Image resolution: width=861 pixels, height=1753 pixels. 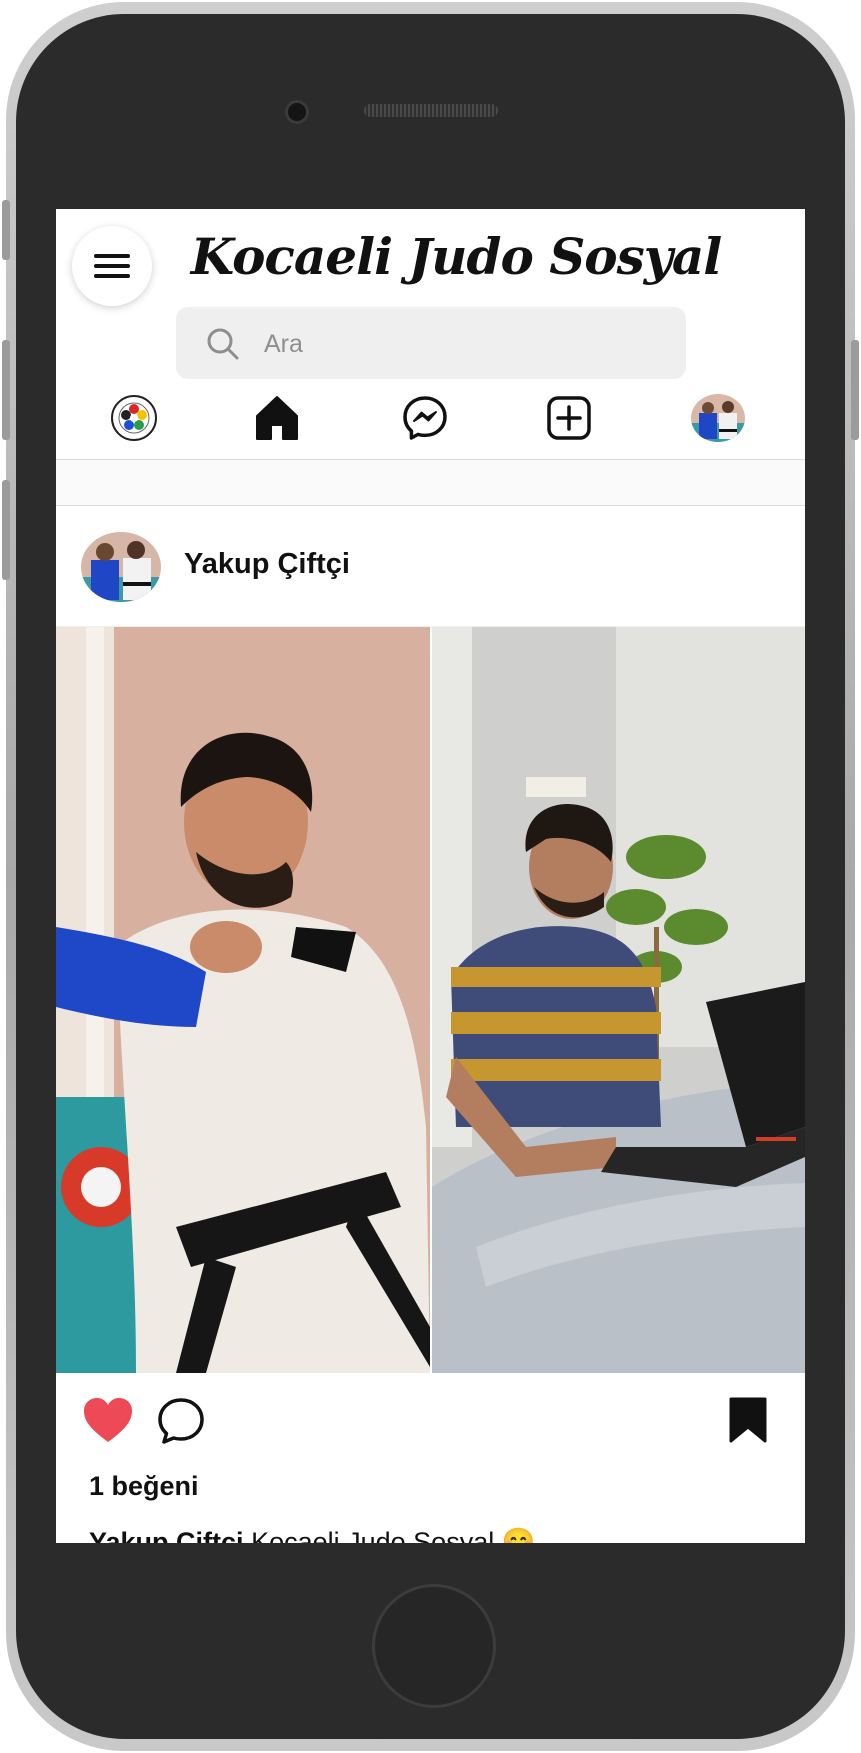 What do you see at coordinates (464, 344) in the screenshot?
I see `search-input` at bounding box center [464, 344].